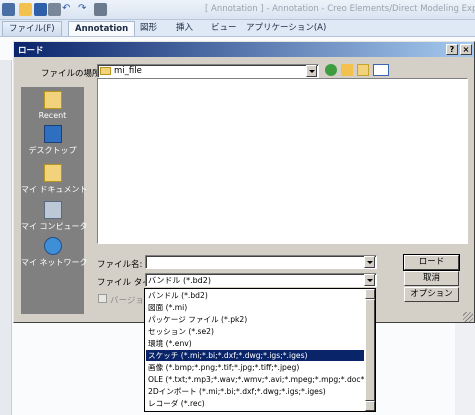  I want to click on dropdown-scrollbar, so click(370, 350).